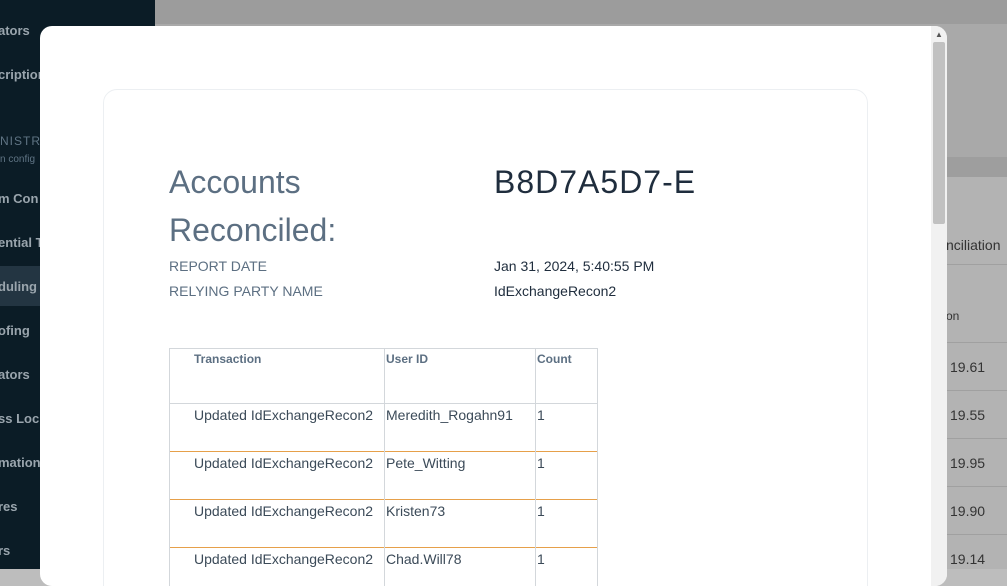  What do you see at coordinates (19, 418) in the screenshot?
I see `sidebar-item: ss Loc` at bounding box center [19, 418].